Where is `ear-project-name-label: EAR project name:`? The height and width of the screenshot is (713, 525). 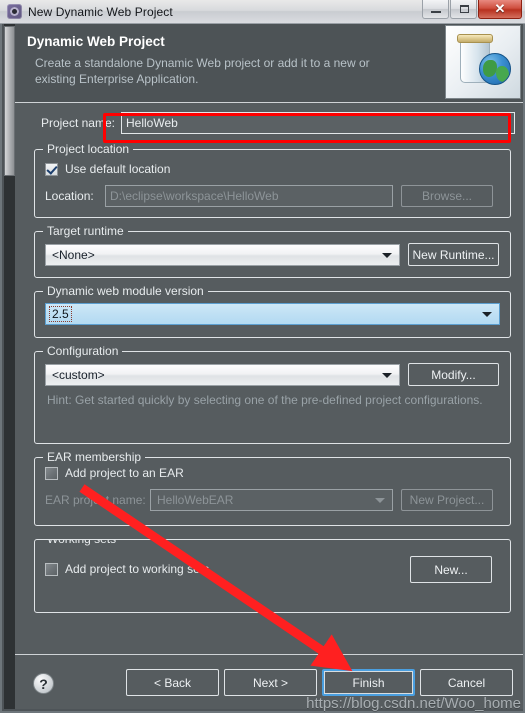 ear-project-name-label: EAR project name: is located at coordinates (95, 500).